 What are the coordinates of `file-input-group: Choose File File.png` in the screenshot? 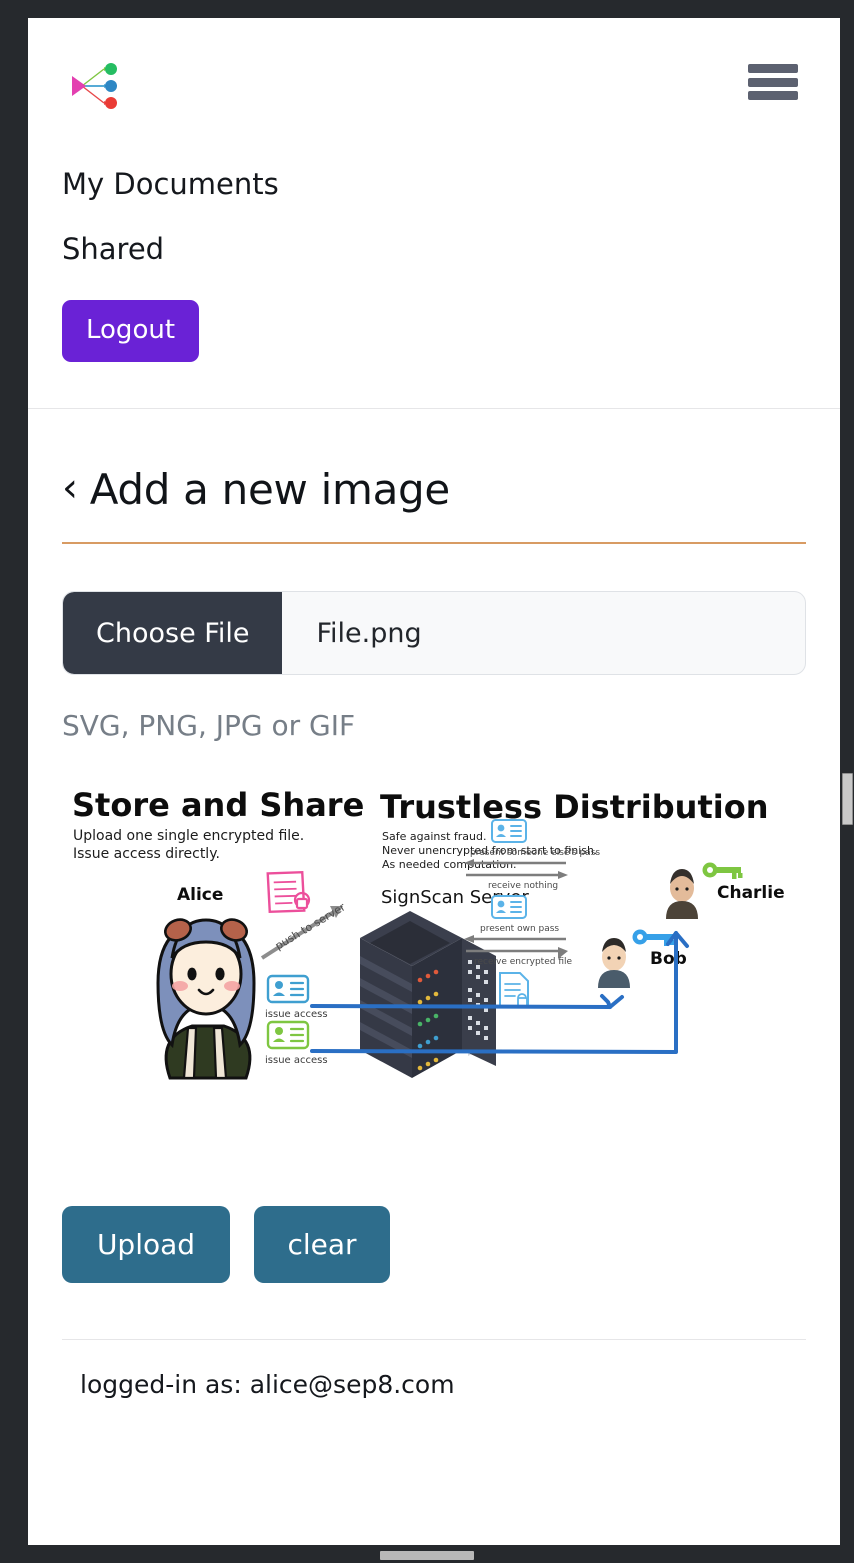 It's located at (434, 633).